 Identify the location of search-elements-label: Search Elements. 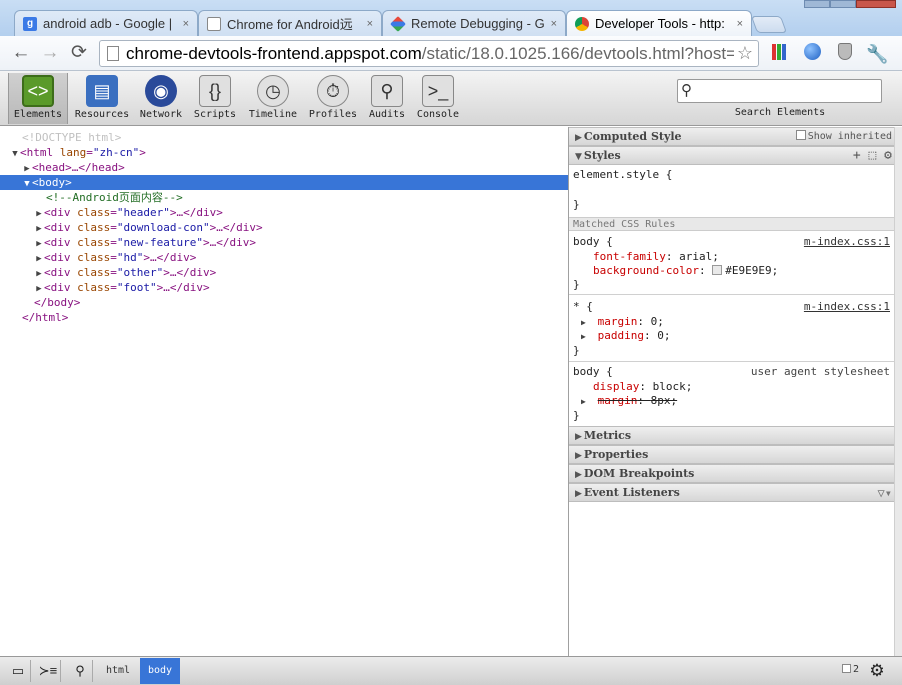
(780, 112).